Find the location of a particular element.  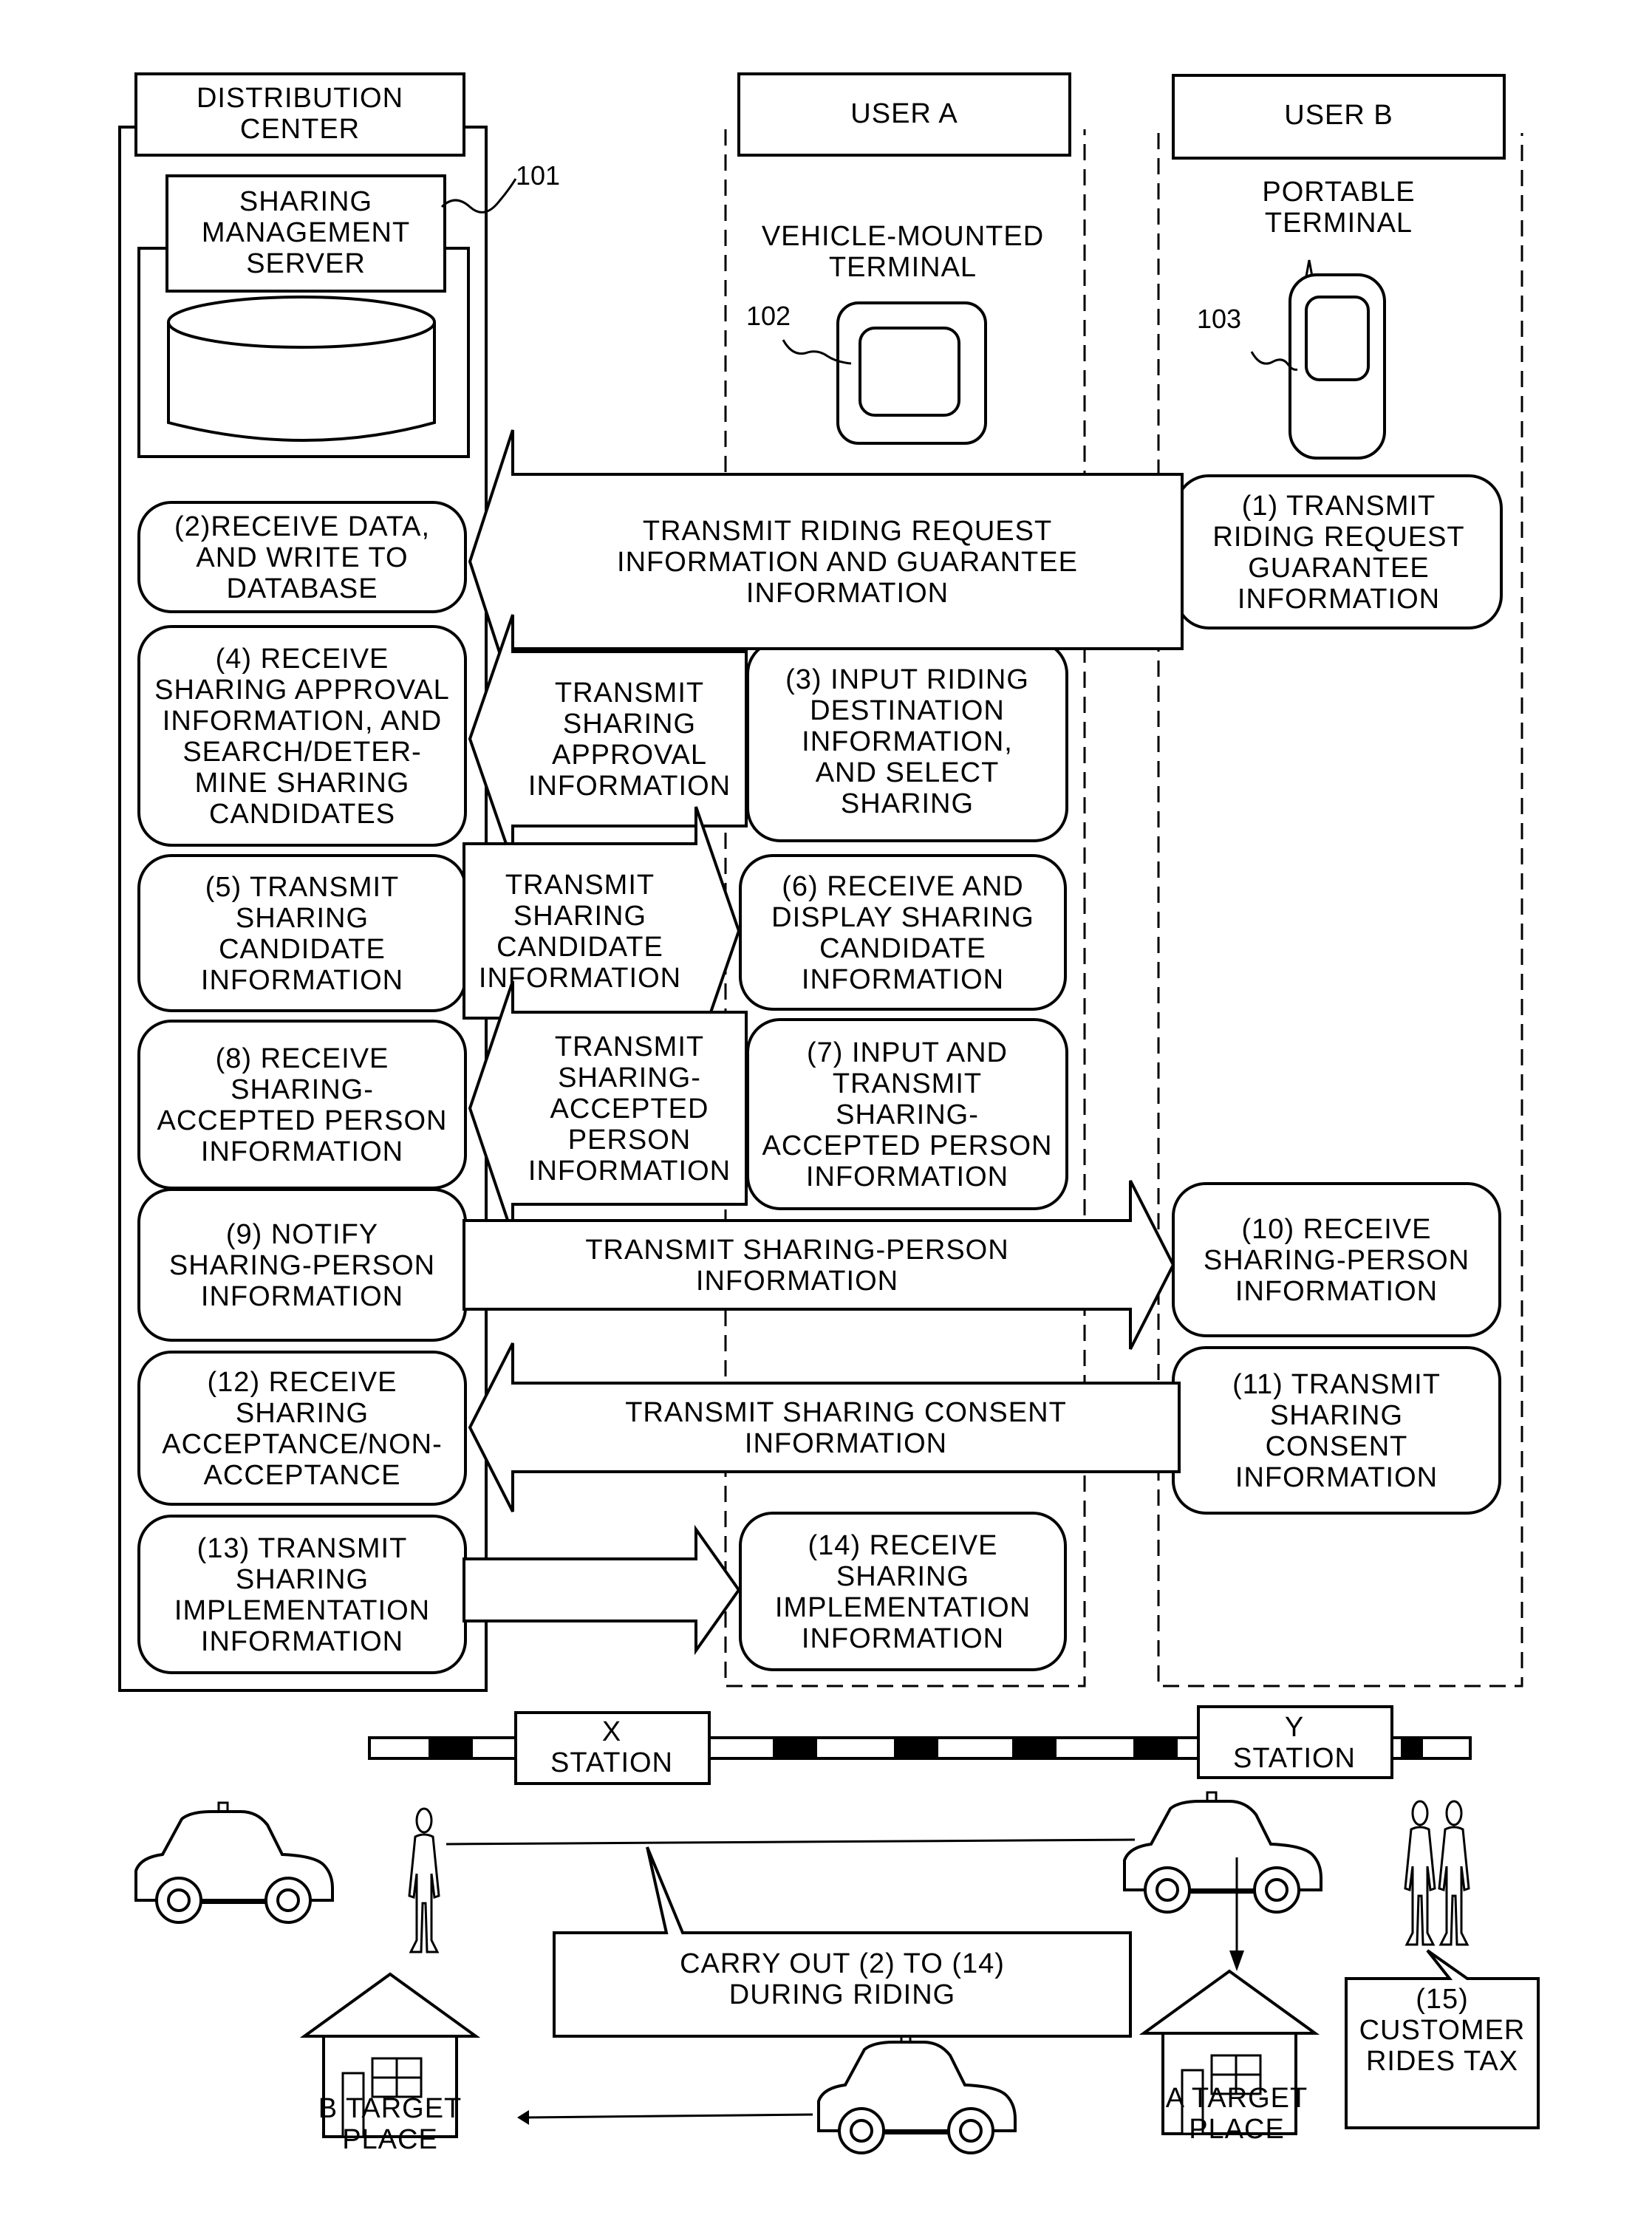

sharing-management-server: SHARING MANAGEMENT SERVER 101 is located at coordinates (348, 309).